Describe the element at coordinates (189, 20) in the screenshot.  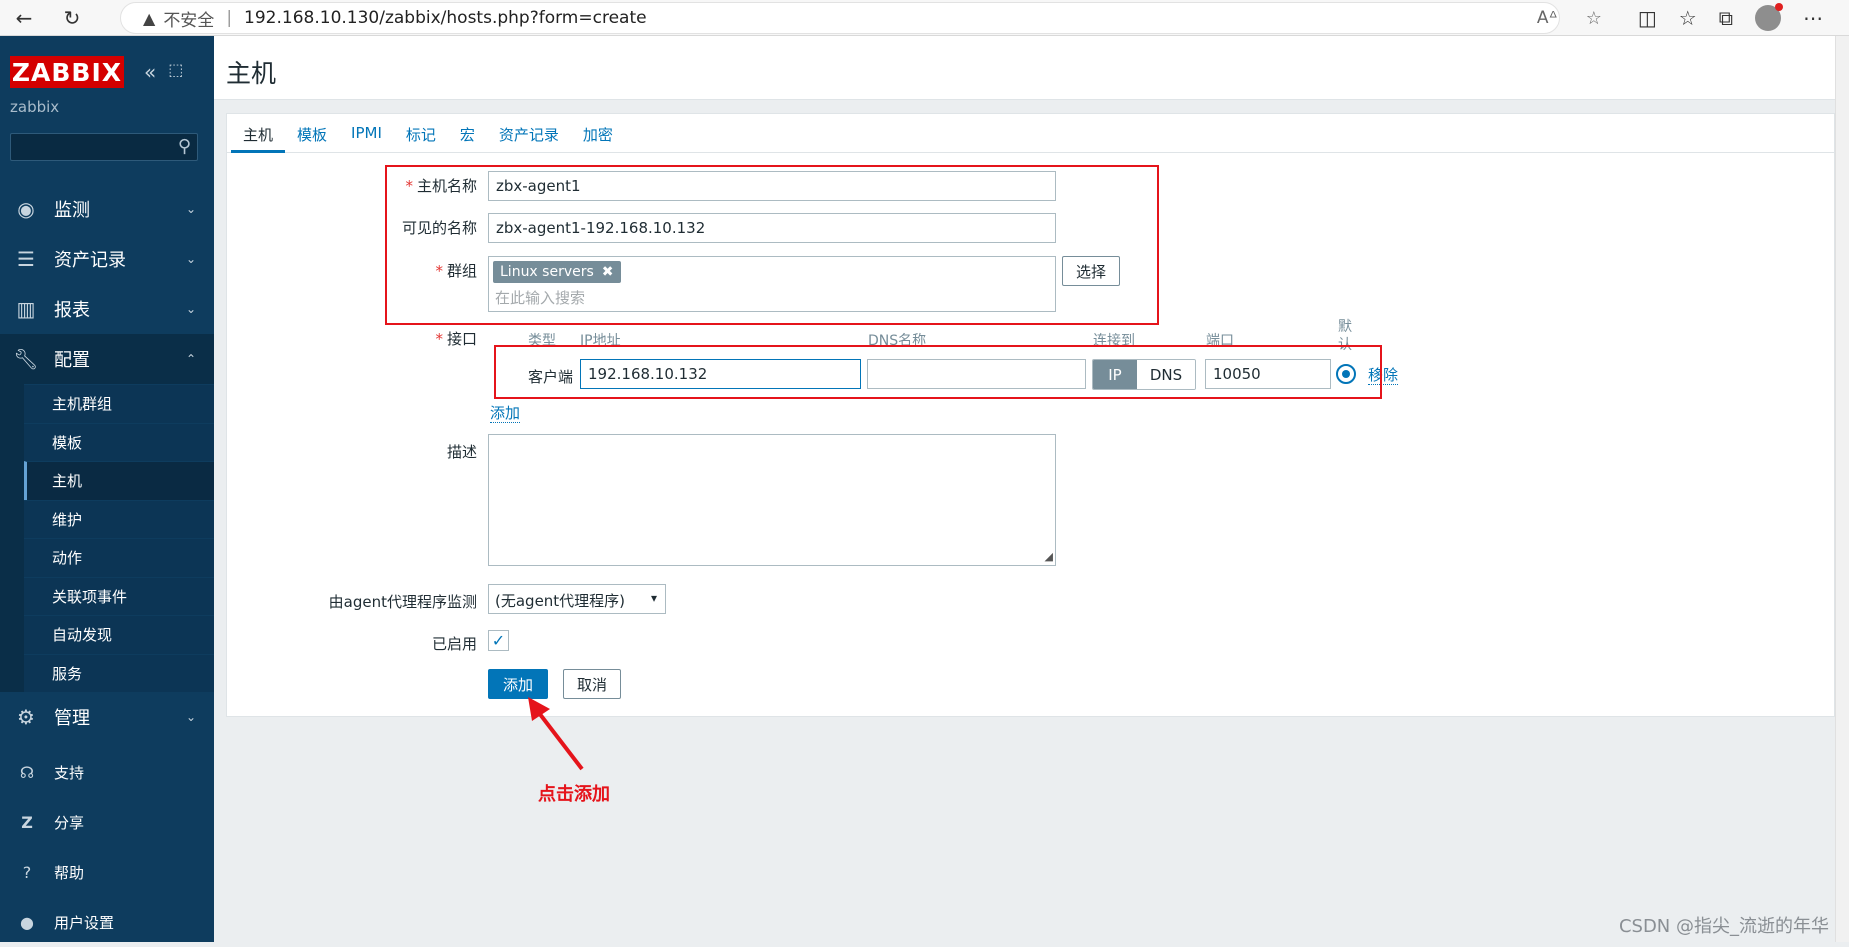
I see `insecure-label: 不安全` at that location.